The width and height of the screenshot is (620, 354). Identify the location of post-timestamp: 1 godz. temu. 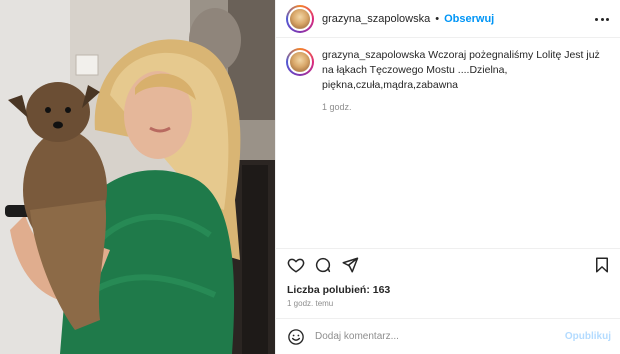
(310, 303).